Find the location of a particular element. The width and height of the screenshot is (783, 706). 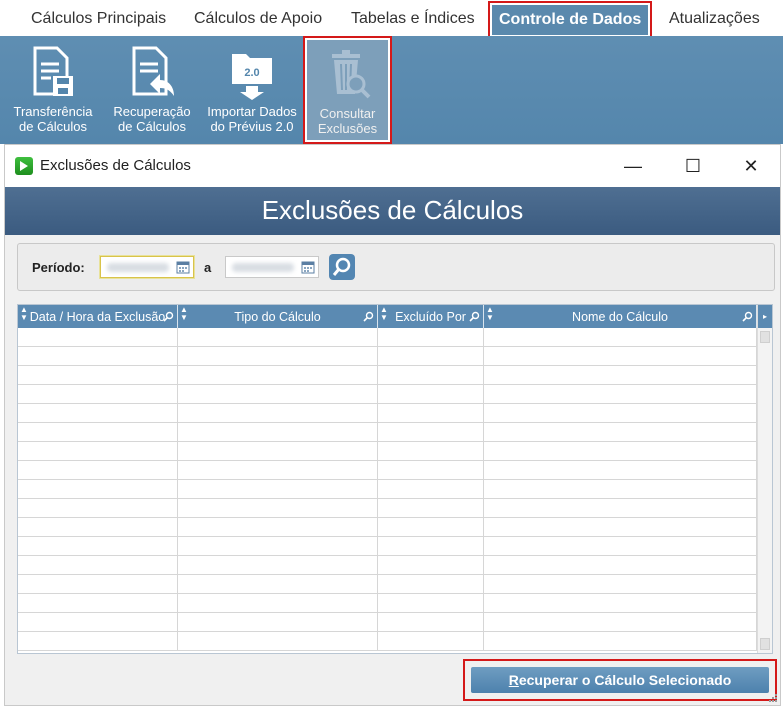

menu-controle-de-dados: Controle de Dados is located at coordinates (570, 20).